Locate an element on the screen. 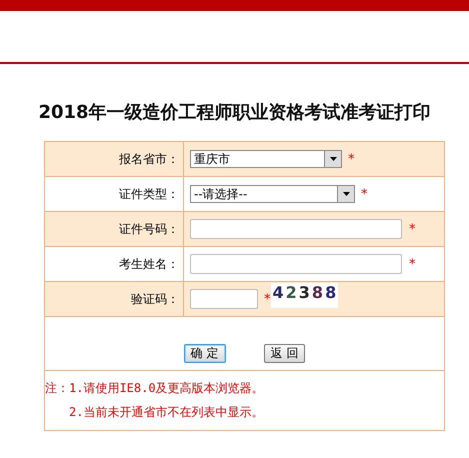 The width and height of the screenshot is (469, 458). field-label: 报名省市： is located at coordinates (114, 159).